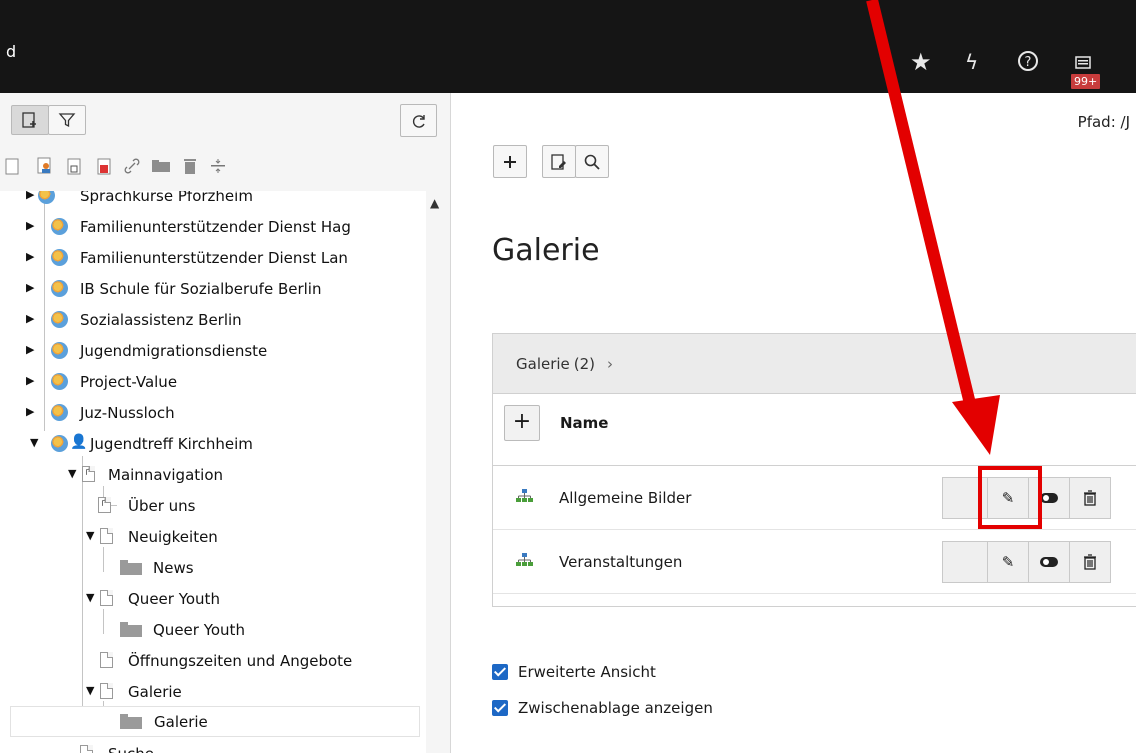 The height and width of the screenshot is (753, 1136). What do you see at coordinates (610, 364) in the screenshot?
I see `chevron-right-icon: ›` at bounding box center [610, 364].